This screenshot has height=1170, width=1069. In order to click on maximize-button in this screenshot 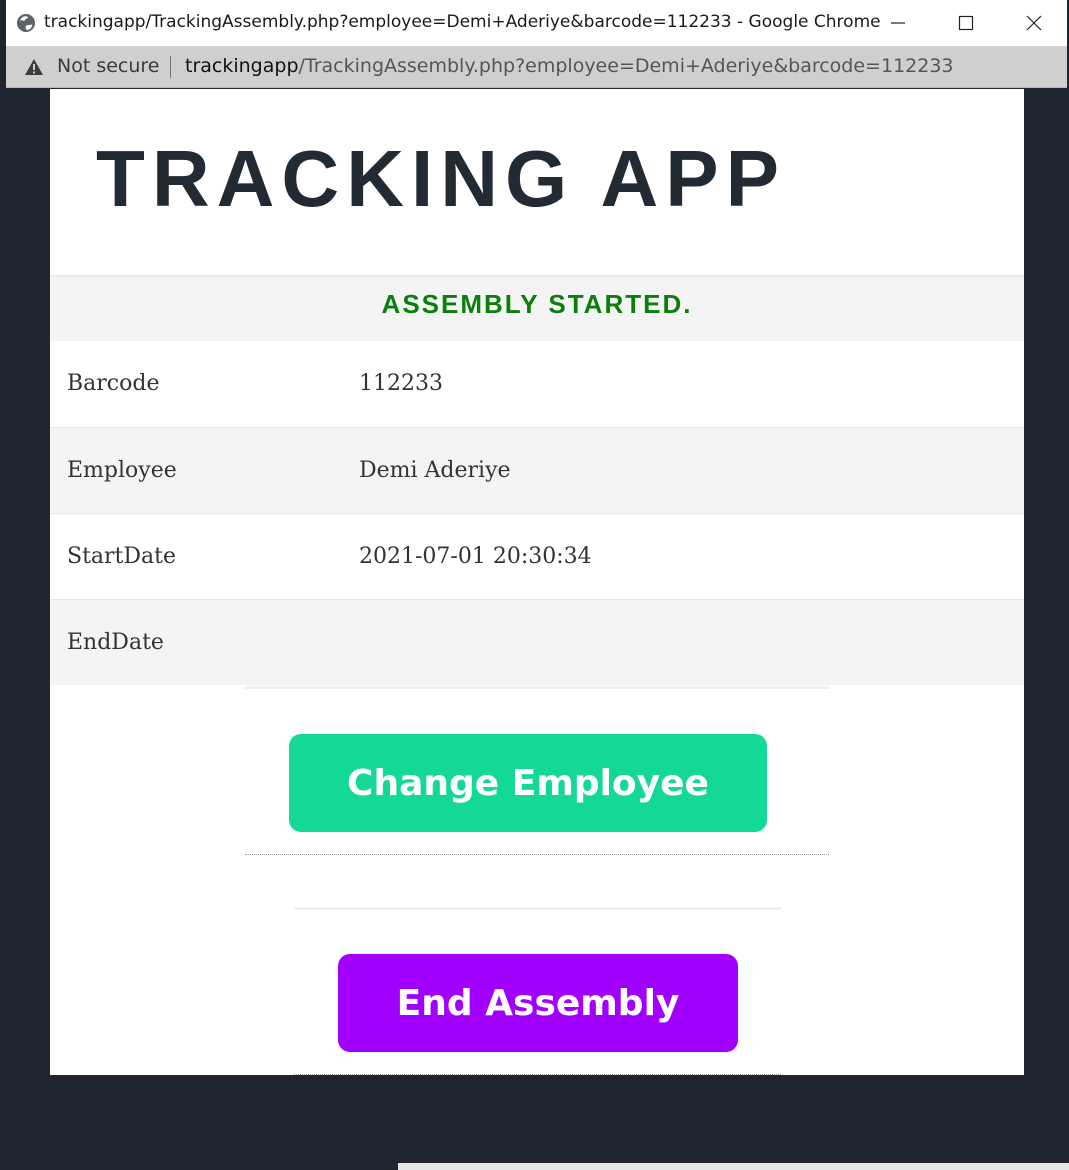, I will do `click(966, 23)`.